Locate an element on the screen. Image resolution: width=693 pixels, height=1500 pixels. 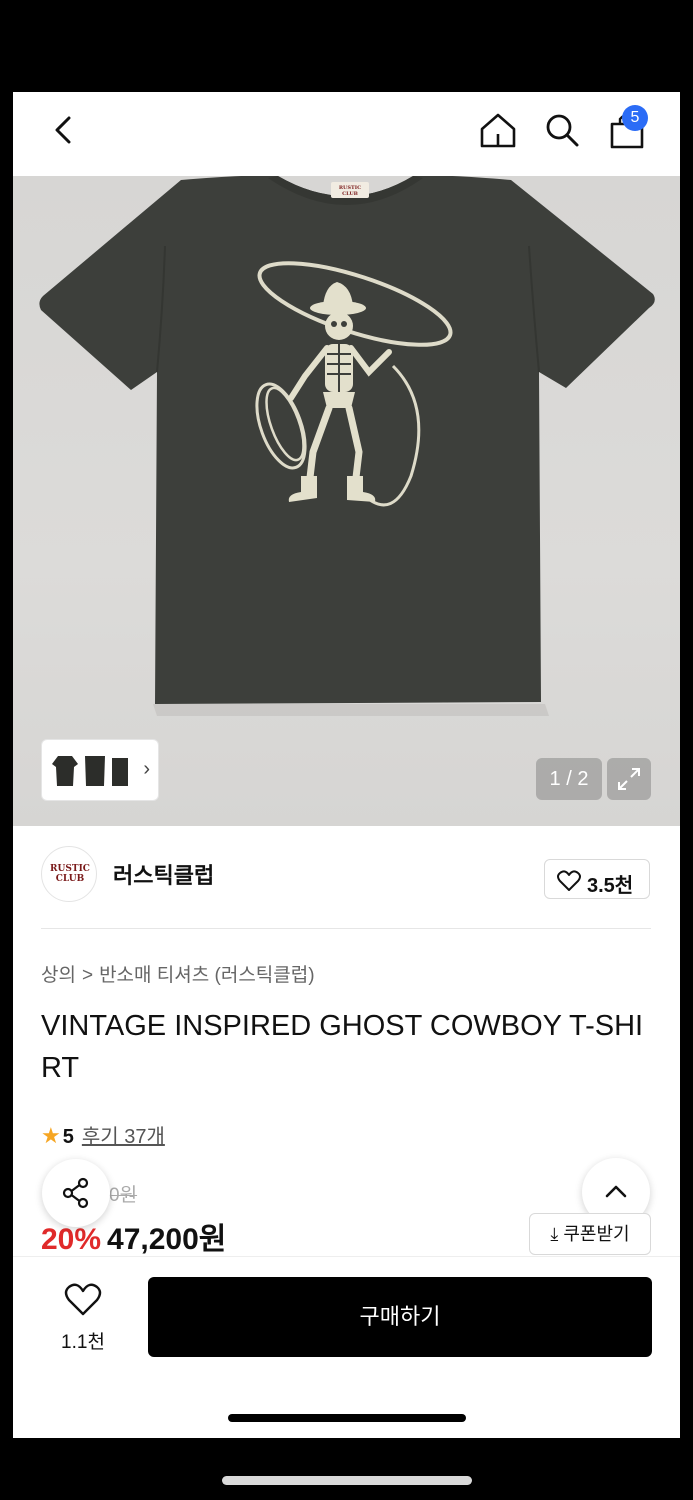
thumbnail-side is located at coordinates (95, 770).